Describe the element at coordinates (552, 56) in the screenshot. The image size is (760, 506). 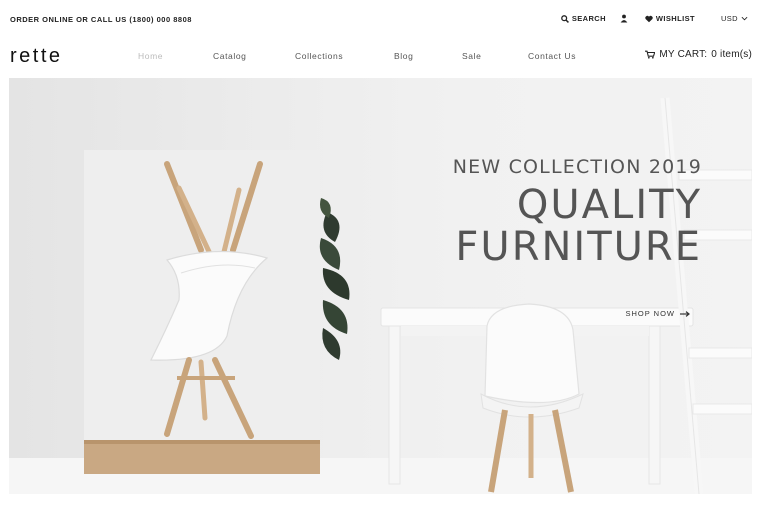
I see `nav-contact-us: Contact Us` at that location.